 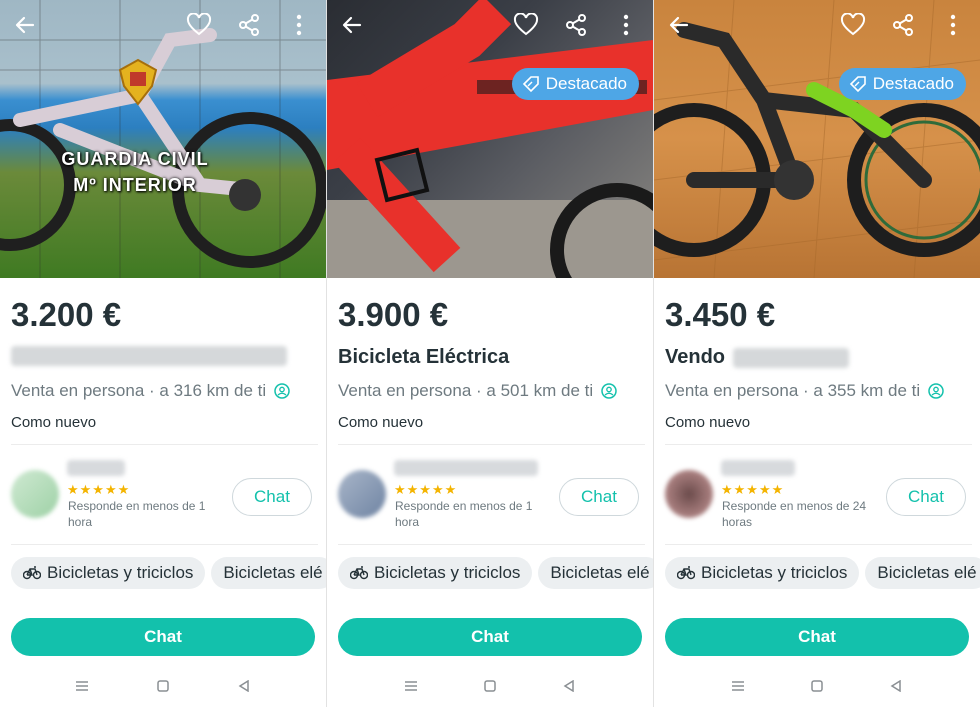 What do you see at coordinates (135, 185) in the screenshot?
I see `watermark-line-2: Mº INTERIOR` at bounding box center [135, 185].